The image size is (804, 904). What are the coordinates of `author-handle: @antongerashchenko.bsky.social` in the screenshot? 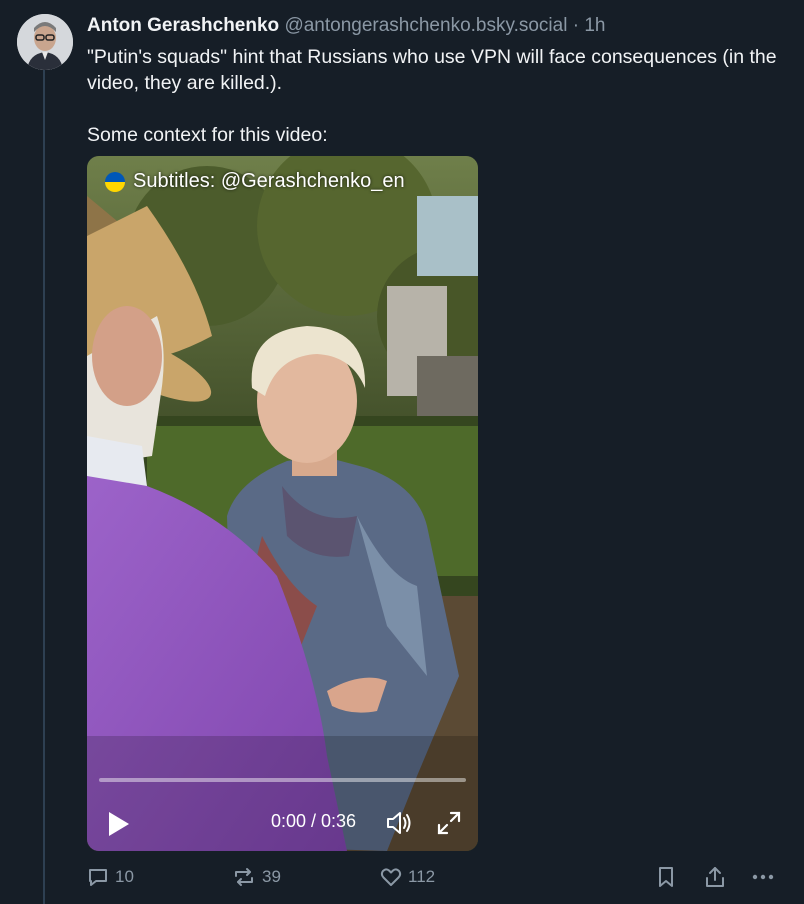 It's located at (425, 25).